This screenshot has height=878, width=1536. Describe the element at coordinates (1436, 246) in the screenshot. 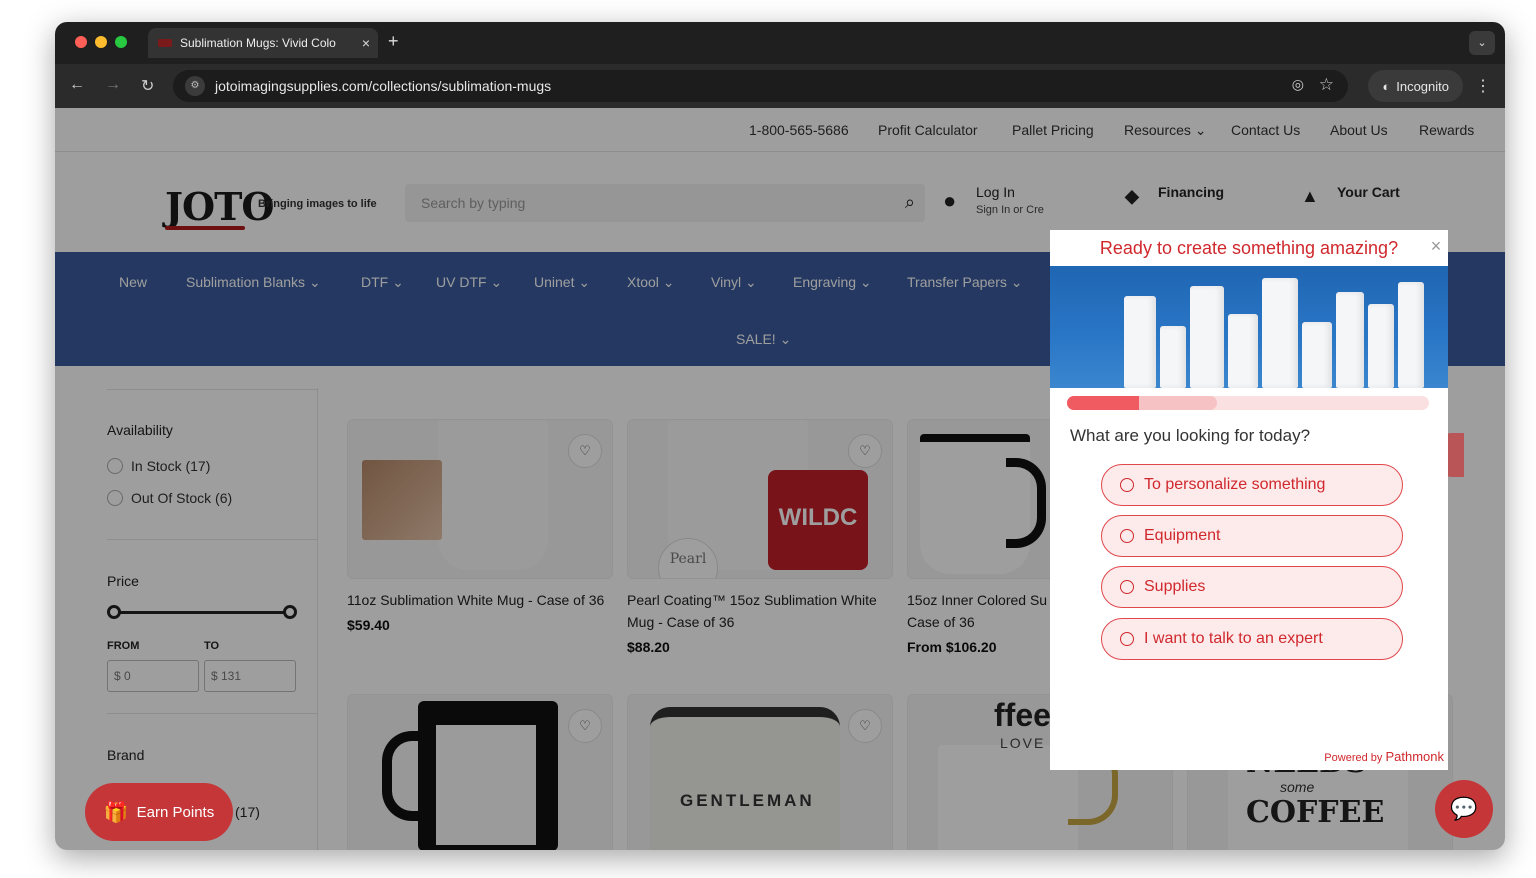

I see `close-icon: ×` at that location.